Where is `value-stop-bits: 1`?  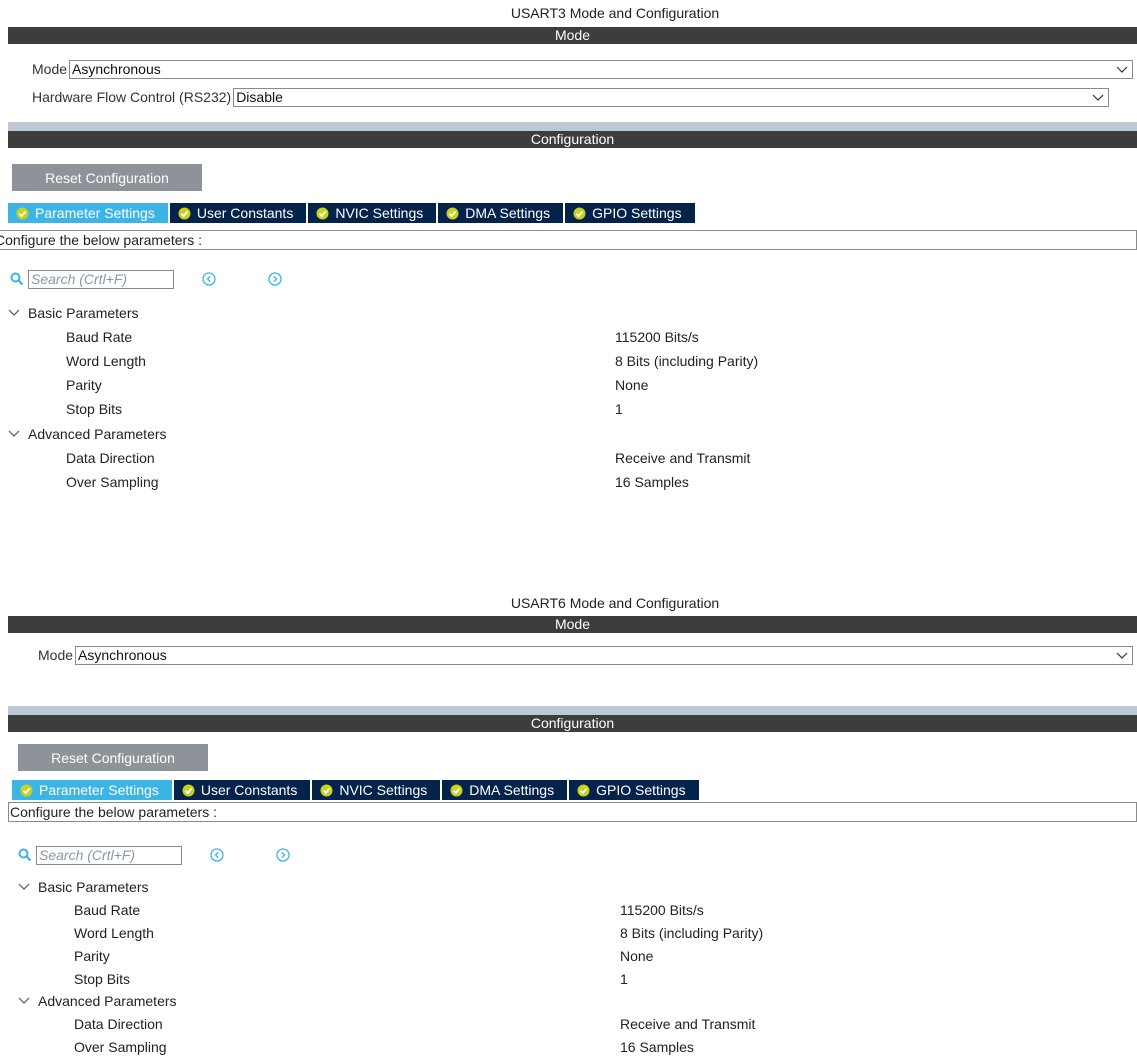 value-stop-bits: 1 is located at coordinates (624, 979).